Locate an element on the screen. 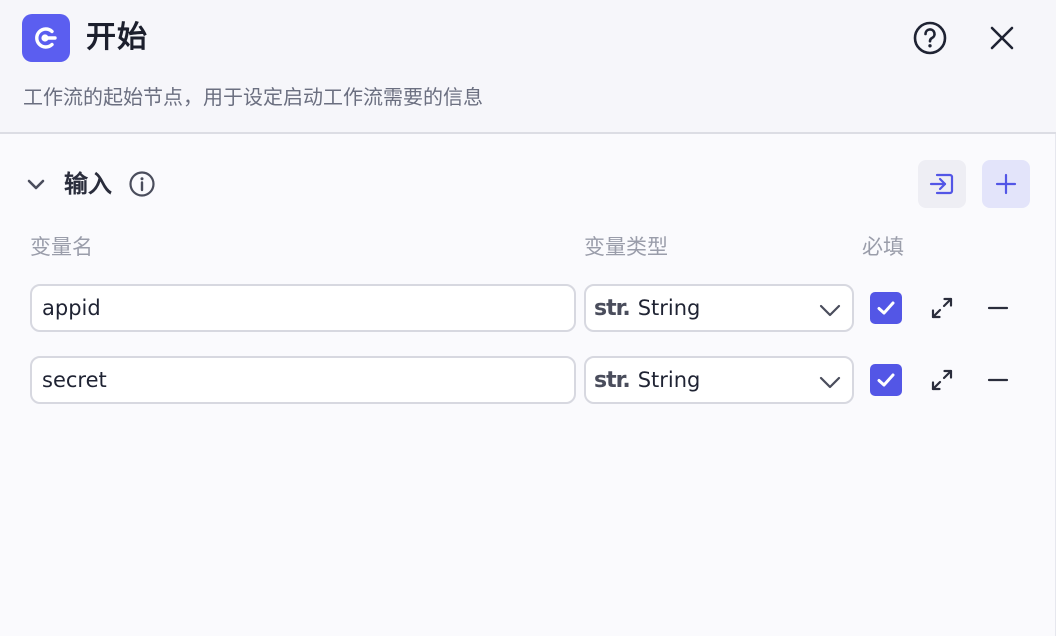  import-icon is located at coordinates (941, 184).